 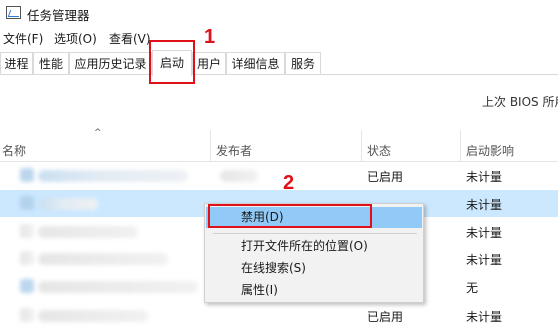 What do you see at coordinates (314, 246) in the screenshot?
I see `menu-item-open-file-location: 打开文件所在的位置(O)` at bounding box center [314, 246].